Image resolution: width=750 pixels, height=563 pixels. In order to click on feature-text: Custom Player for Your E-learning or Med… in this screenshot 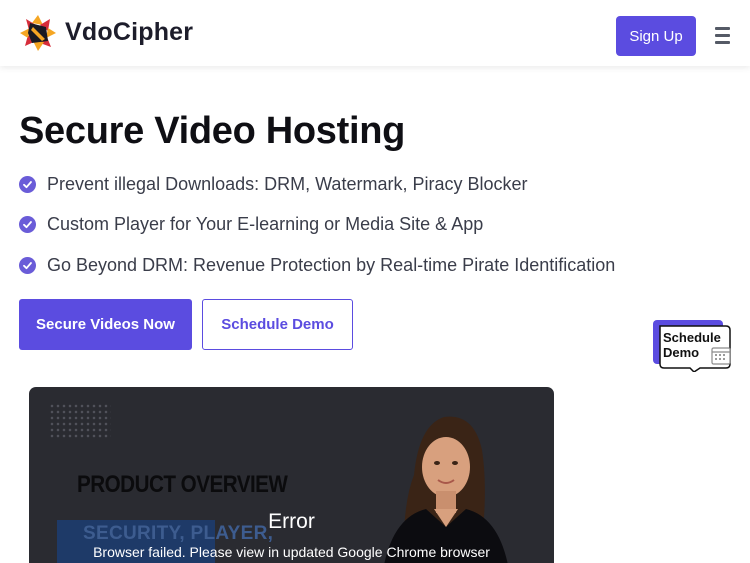, I will do `click(265, 224)`.